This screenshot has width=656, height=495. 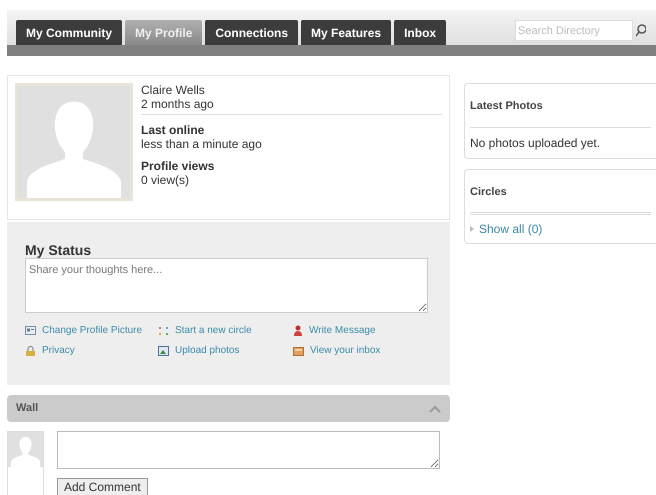 I want to click on empty-message: No photos uploaded yet., so click(x=536, y=143).